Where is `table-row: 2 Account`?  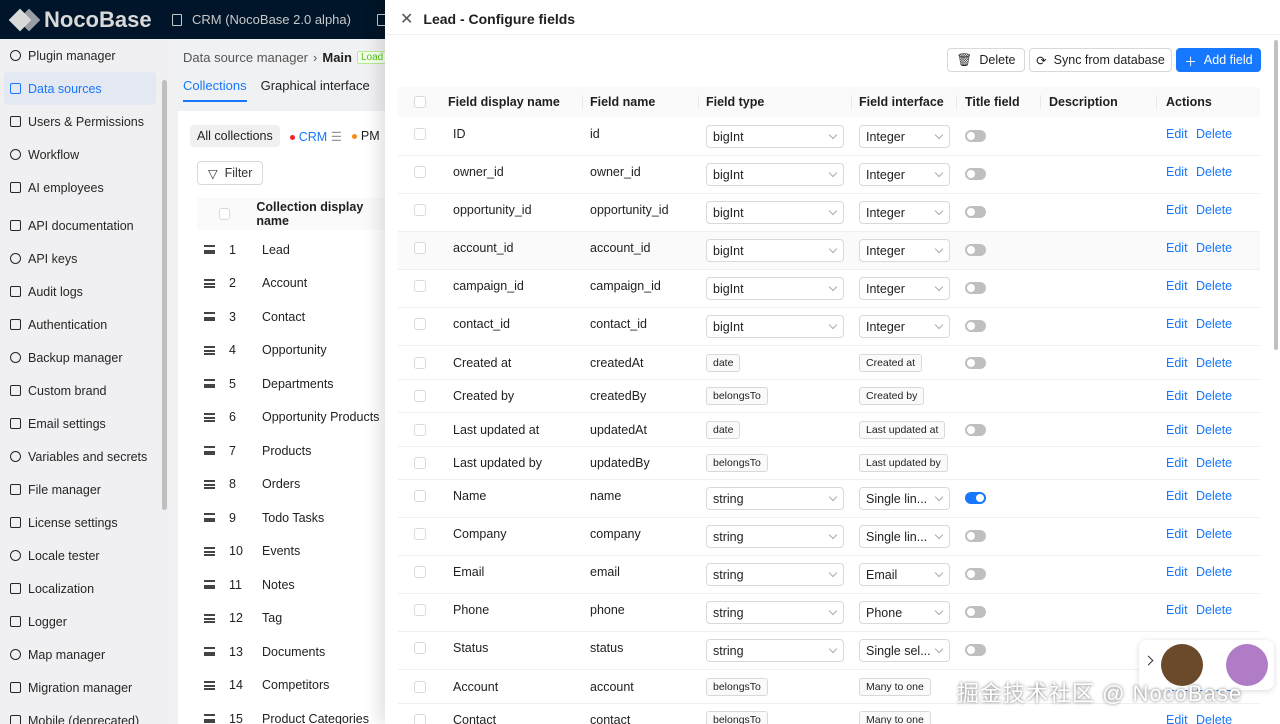 table-row: 2 Account is located at coordinates (293, 283).